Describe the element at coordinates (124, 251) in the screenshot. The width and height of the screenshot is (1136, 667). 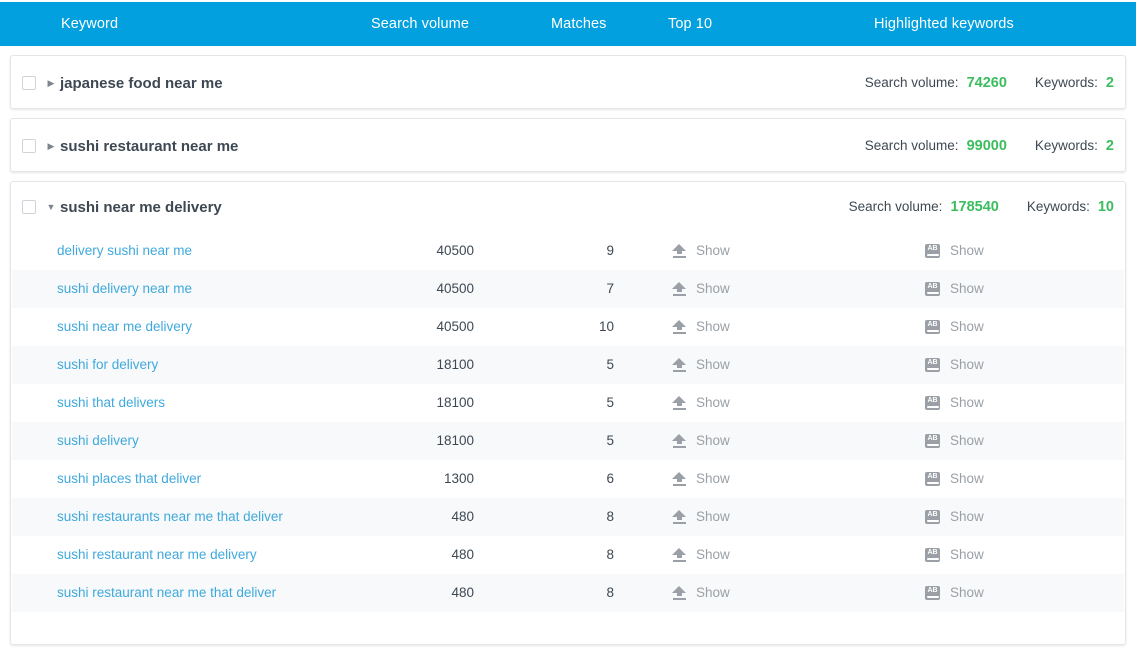
I see `keyword-link: delivery sushi near me` at that location.